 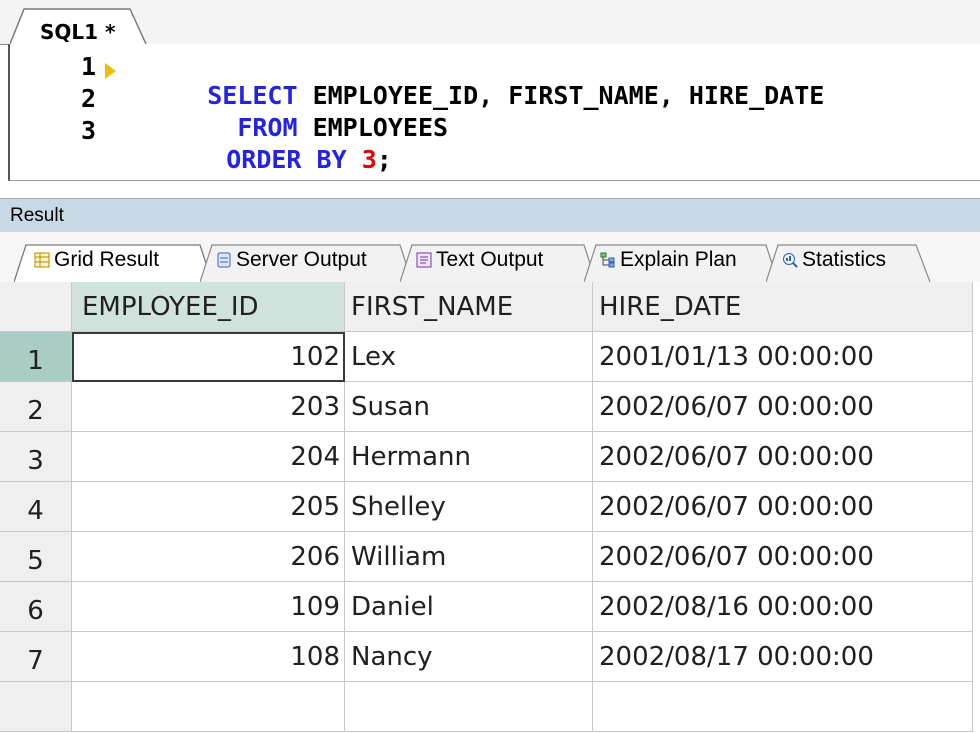 I want to click on tab-statistics: Statistics, so click(x=849, y=263).